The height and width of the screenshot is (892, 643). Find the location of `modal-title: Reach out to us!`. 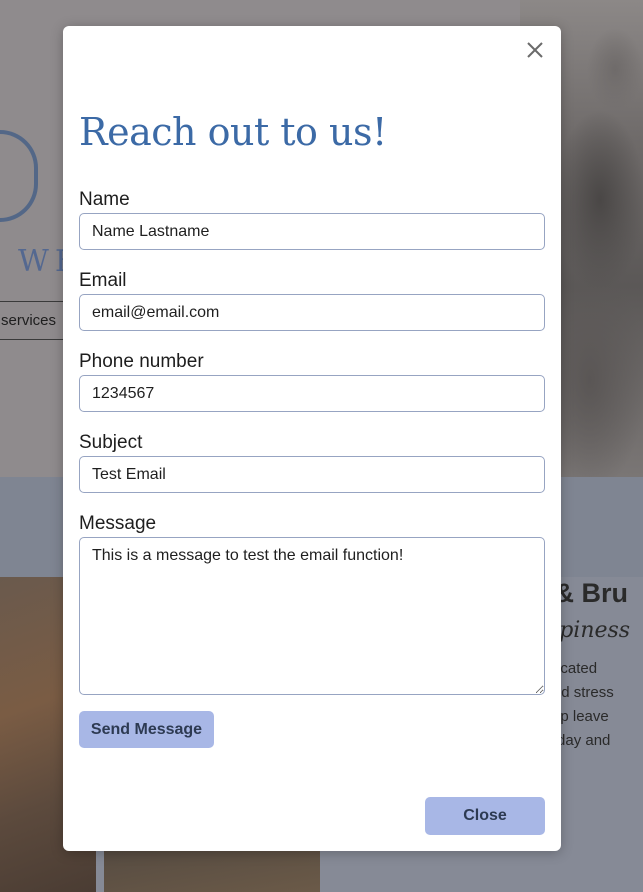

modal-title: Reach out to us! is located at coordinates (233, 132).